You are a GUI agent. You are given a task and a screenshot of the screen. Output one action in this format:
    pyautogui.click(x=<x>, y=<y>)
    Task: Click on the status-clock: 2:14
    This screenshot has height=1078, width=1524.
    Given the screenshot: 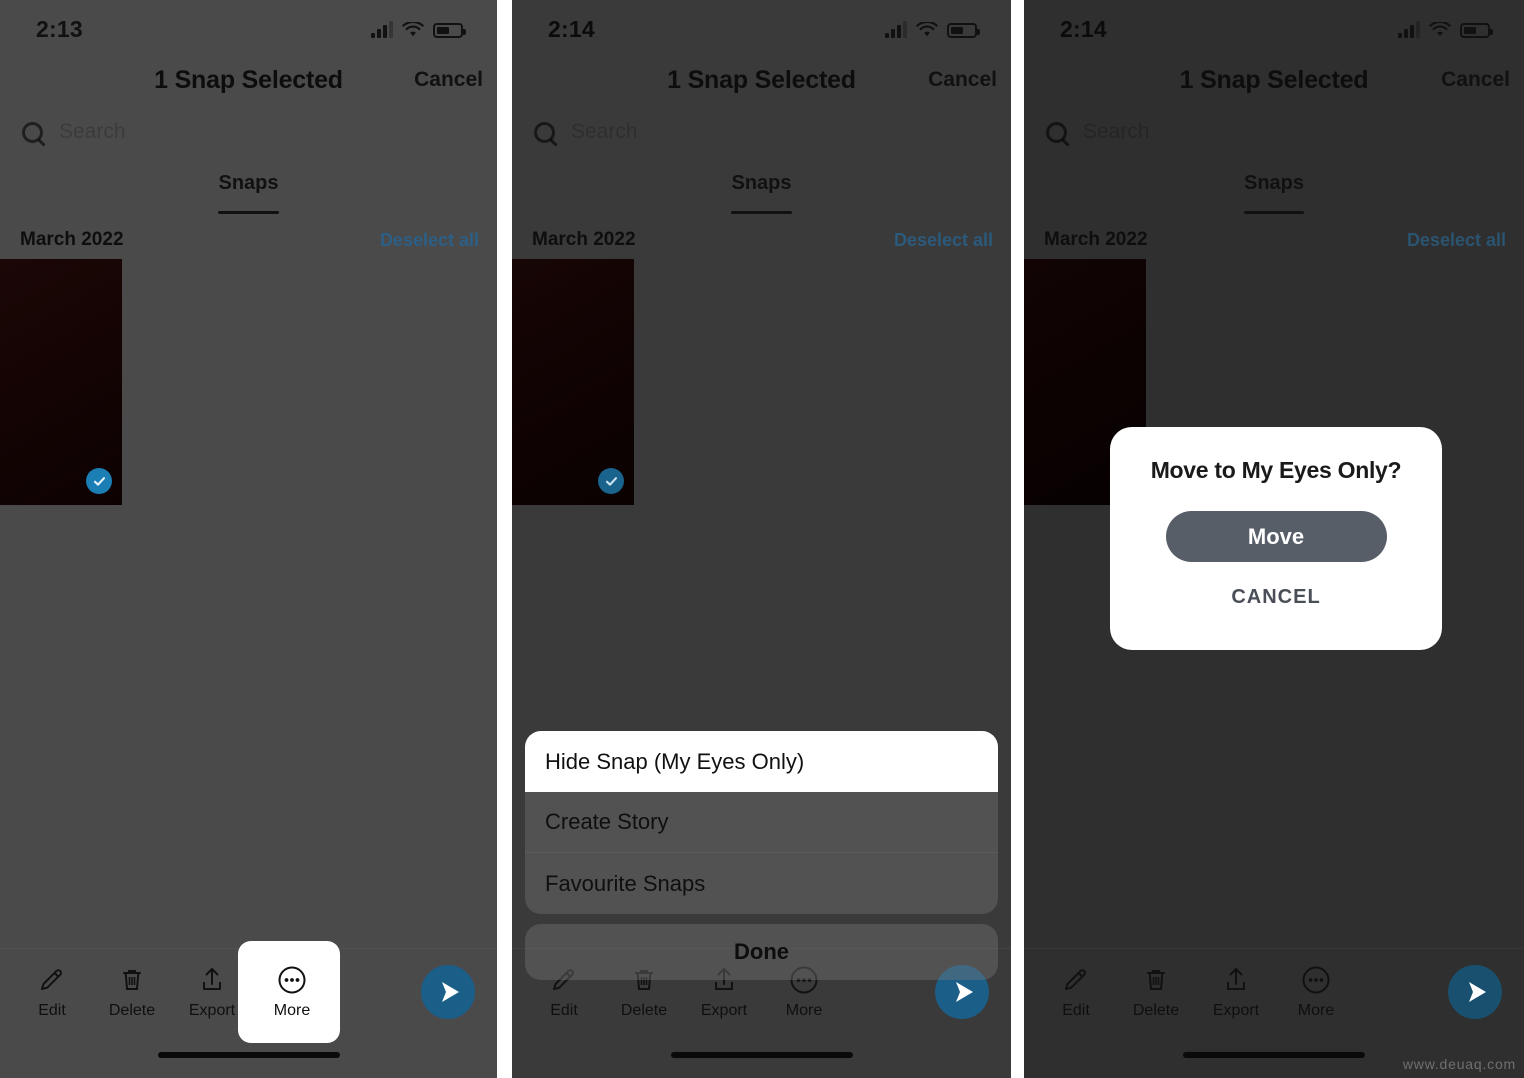 What is the action you would take?
    pyautogui.click(x=1083, y=28)
    